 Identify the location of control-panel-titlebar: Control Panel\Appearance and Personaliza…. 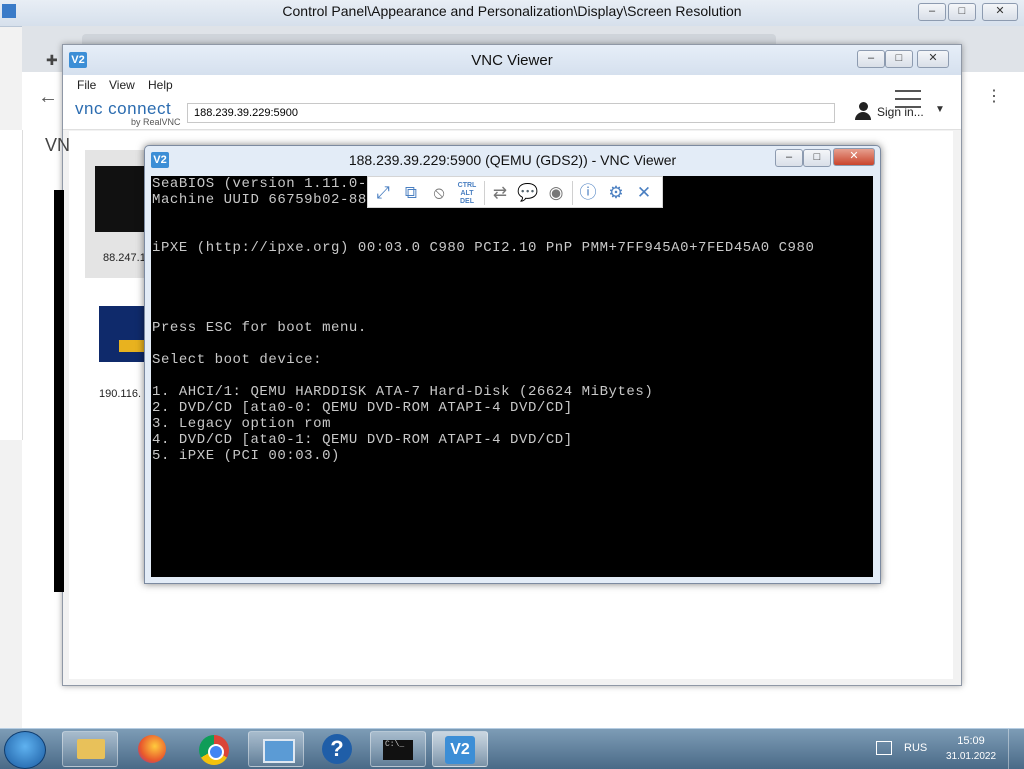
(512, 13).